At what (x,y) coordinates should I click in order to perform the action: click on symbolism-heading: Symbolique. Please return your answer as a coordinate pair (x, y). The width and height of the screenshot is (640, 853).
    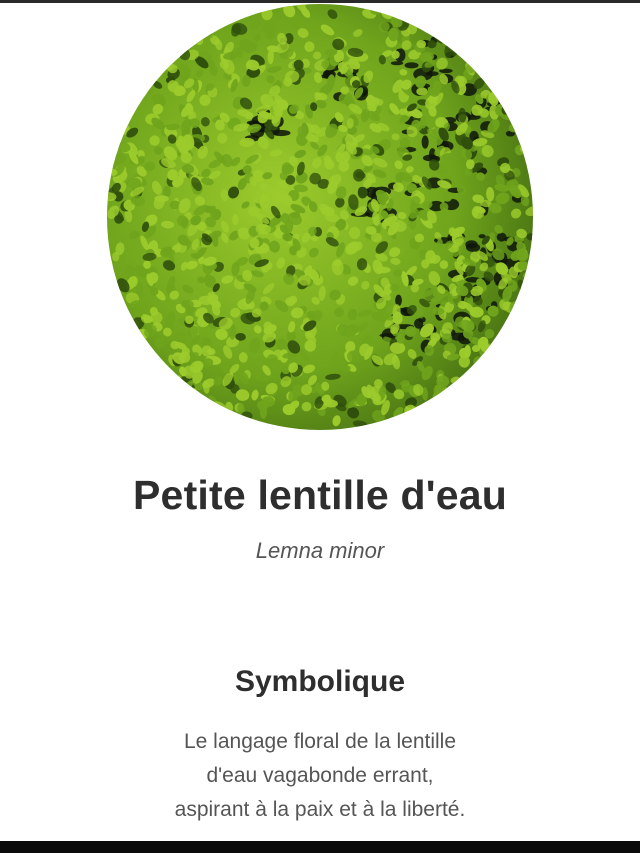
    Looking at the image, I should click on (320, 681).